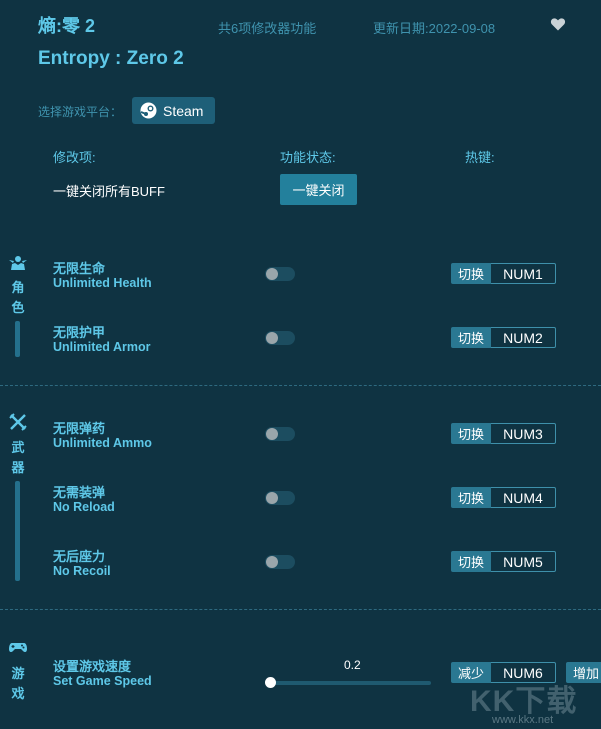 This screenshot has height=729, width=601. Describe the element at coordinates (280, 434) in the screenshot. I see `unlimited-ammo-toggle` at that location.